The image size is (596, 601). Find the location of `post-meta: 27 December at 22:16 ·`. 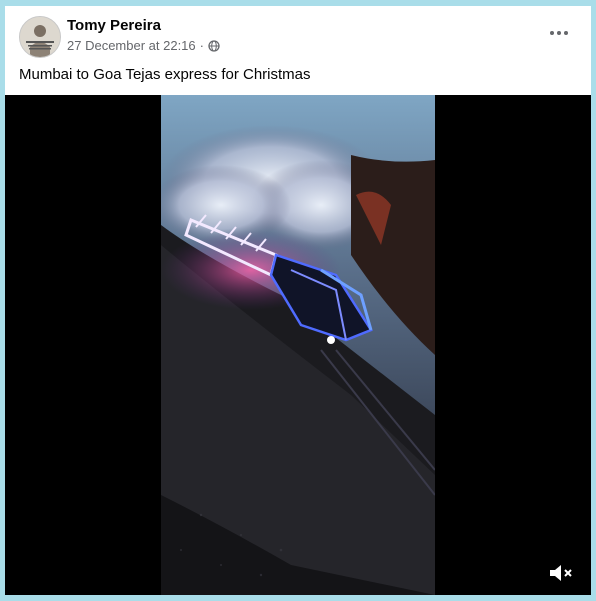

post-meta: 27 December at 22:16 · is located at coordinates (143, 45).